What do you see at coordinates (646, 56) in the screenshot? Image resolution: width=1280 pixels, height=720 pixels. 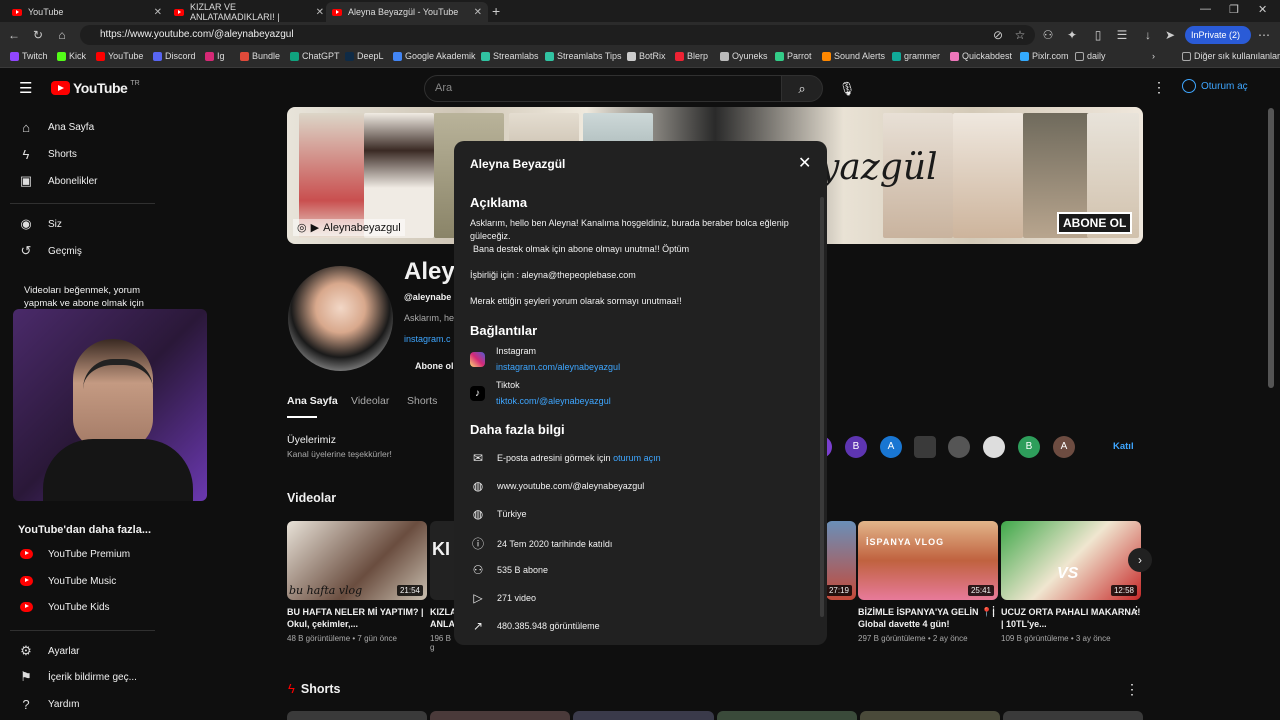 I see `bookmark-botrix: BotRix` at bounding box center [646, 56].